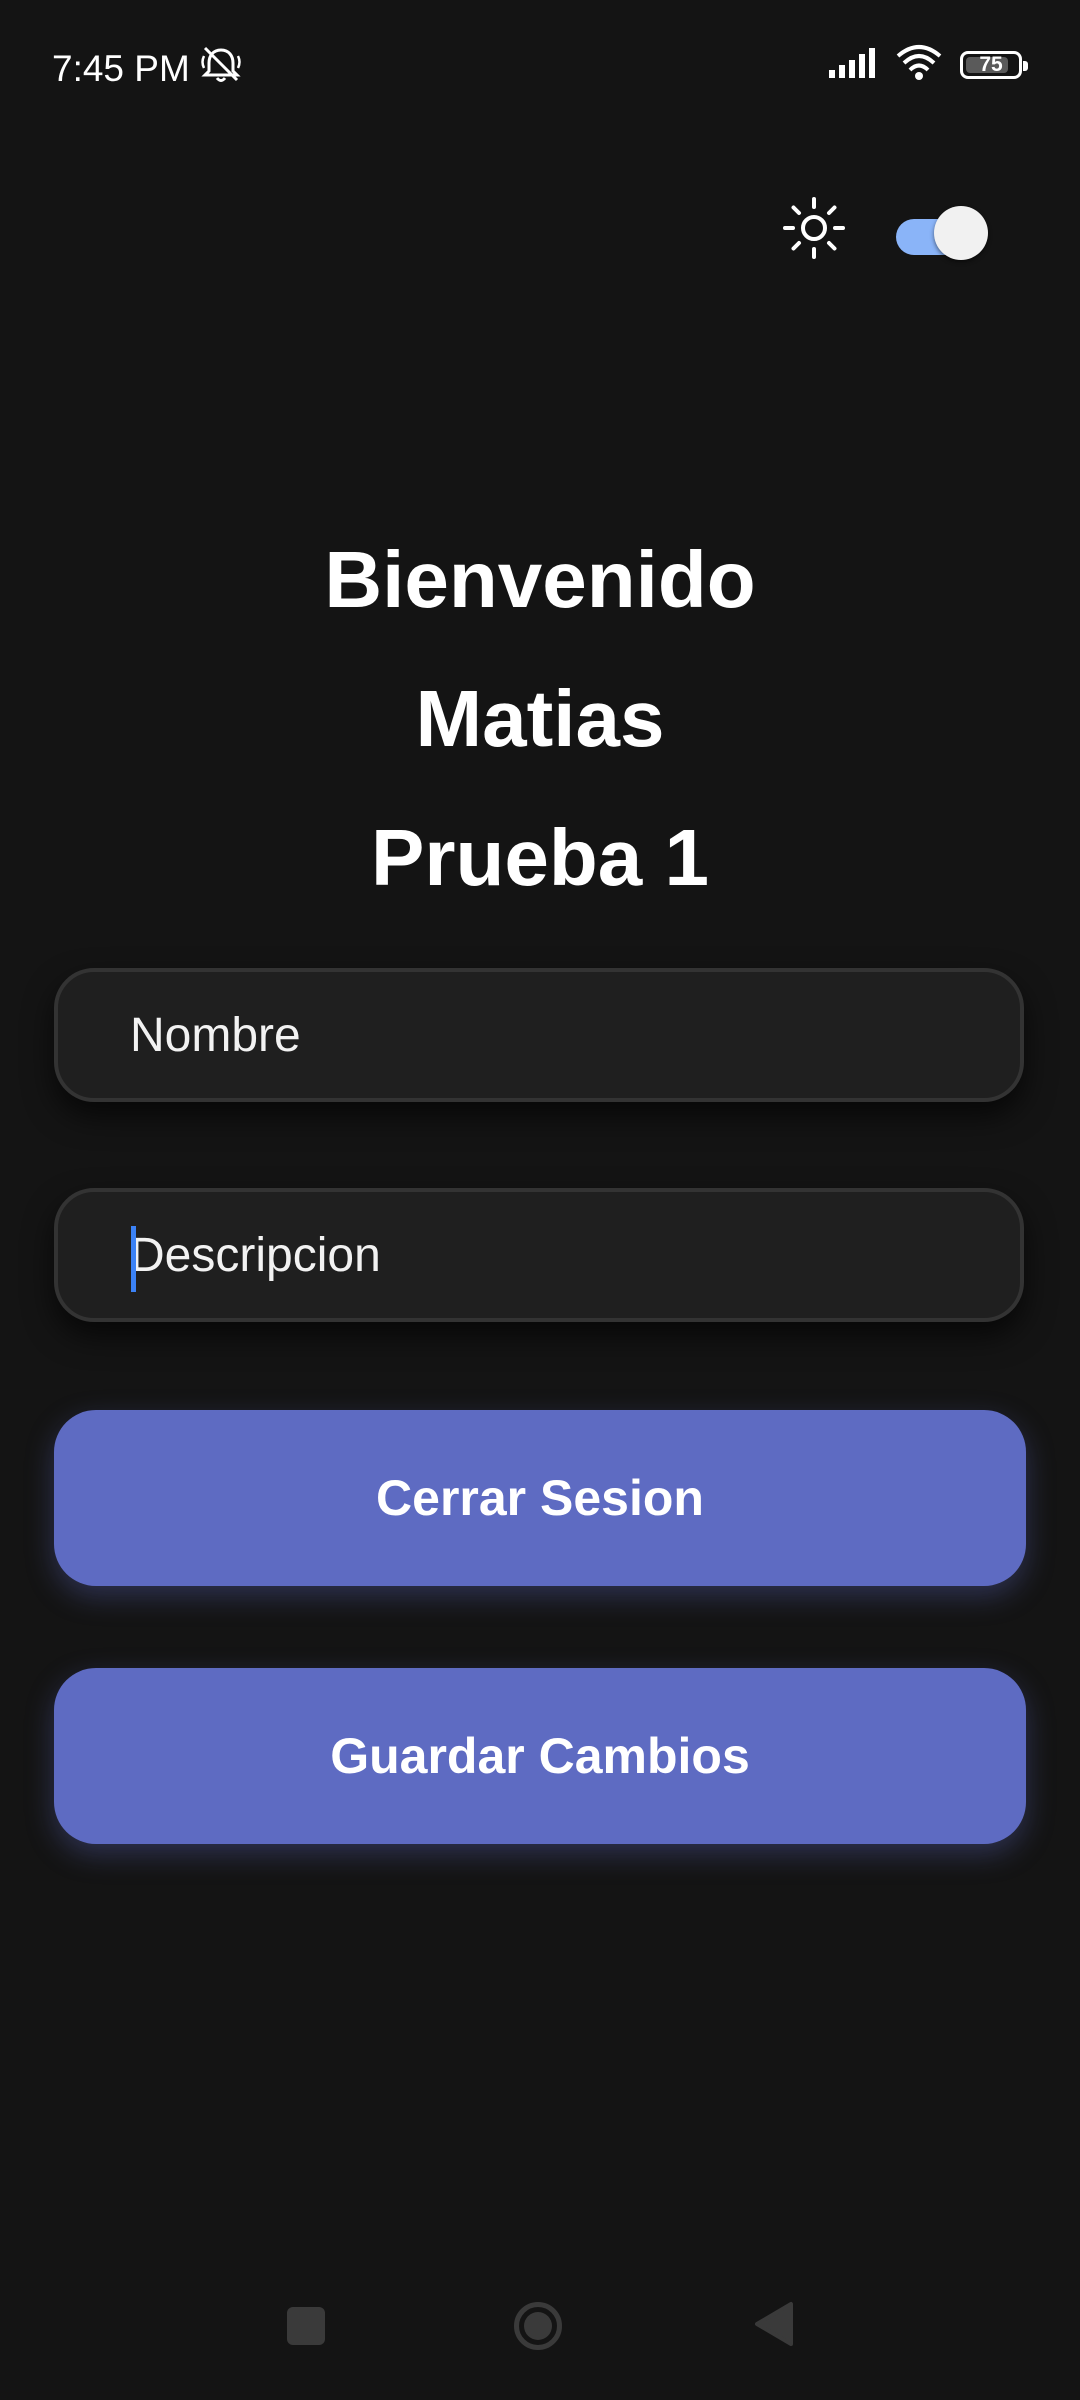 This screenshot has height=2400, width=1080. Describe the element at coordinates (540, 579) in the screenshot. I see `welcome-title: Bienvenido` at that location.